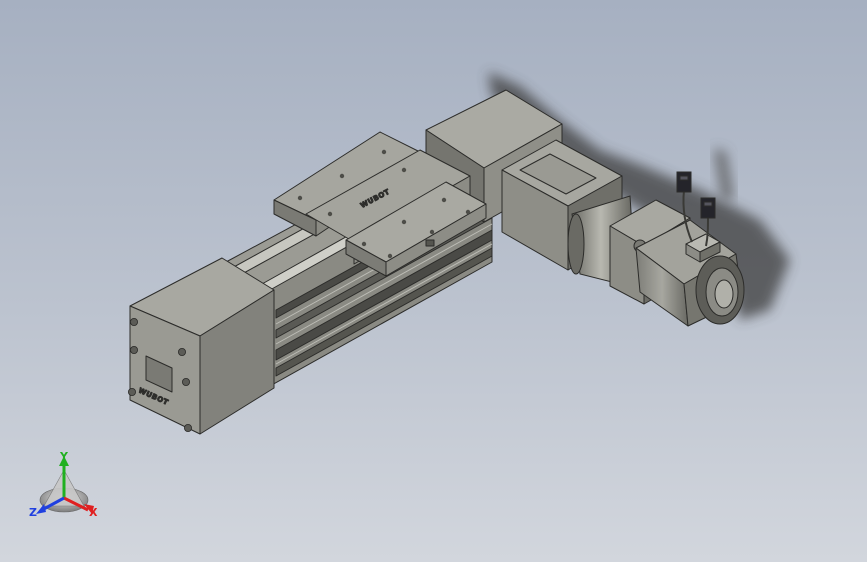 This screenshot has height=562, width=867. Describe the element at coordinates (202, 346) in the screenshot. I see `front-end-cap: WUBOT` at that location.